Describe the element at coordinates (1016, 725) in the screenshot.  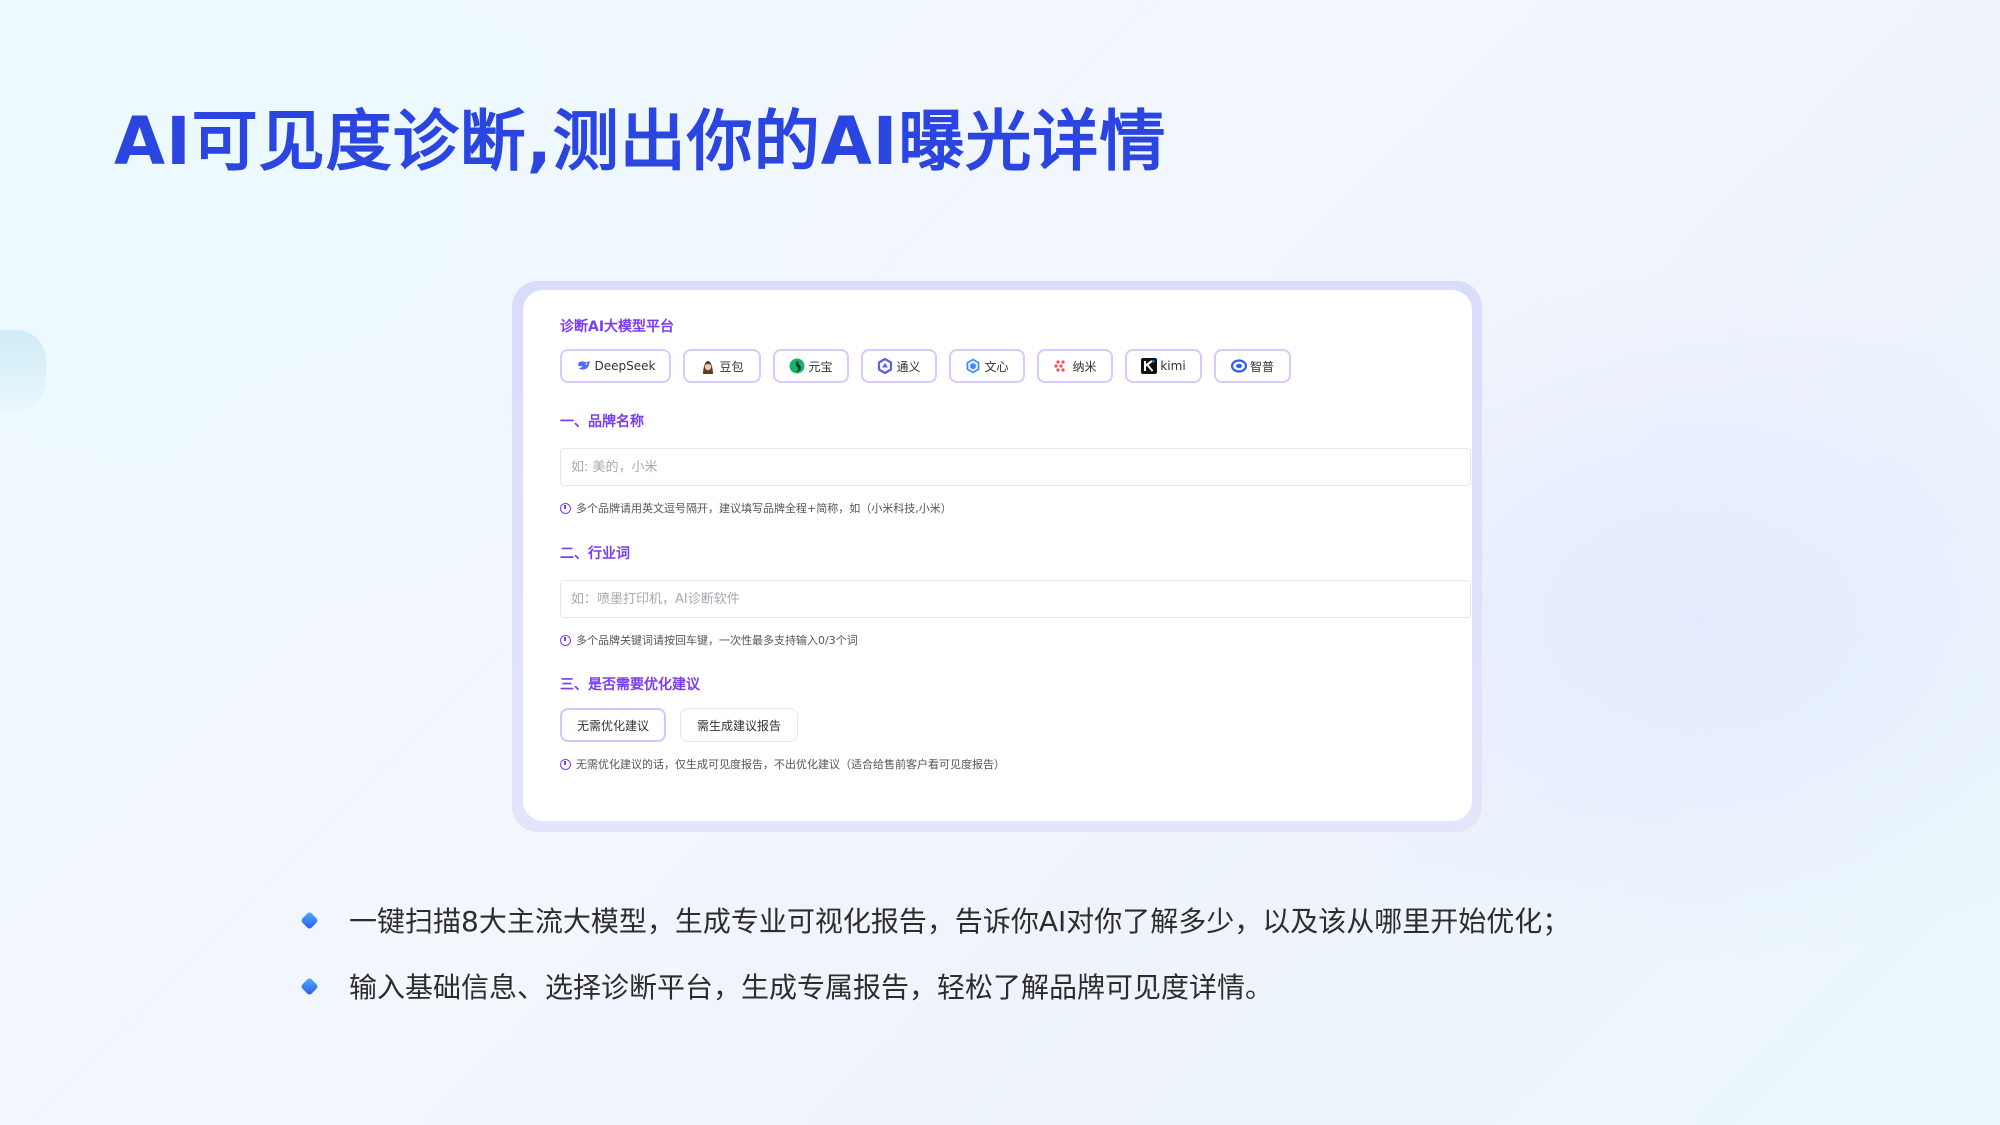
I see `optimization-option-group: 无需优化建议 需生成建议报告` at that location.